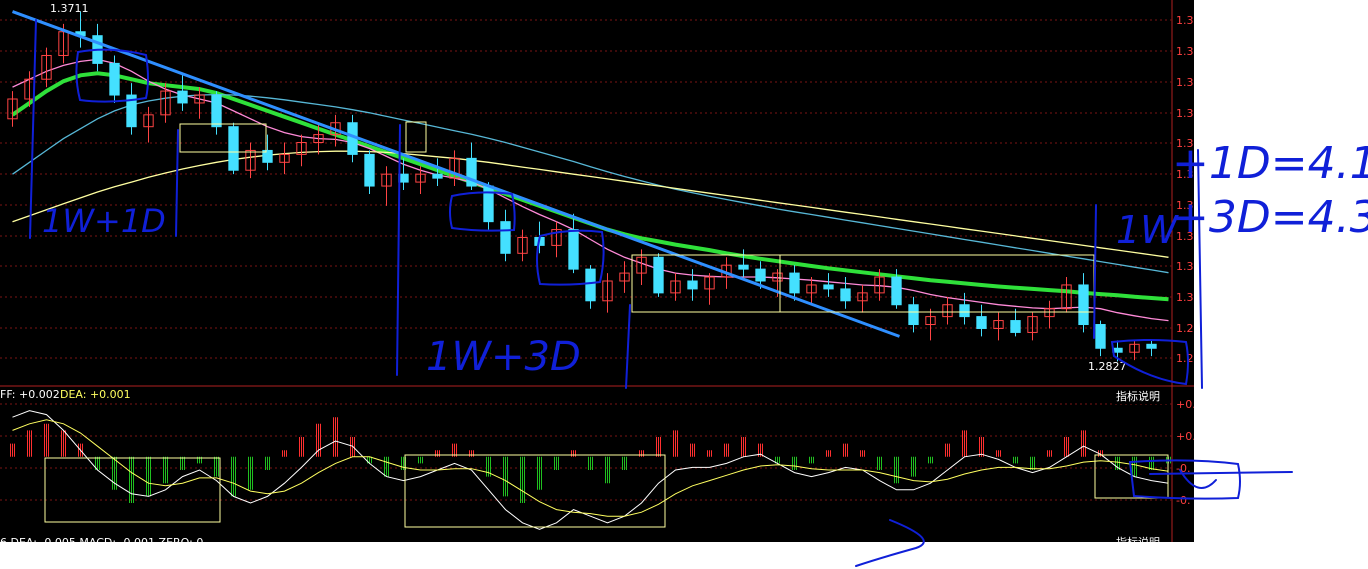 The image size is (1368, 569). What do you see at coordinates (597, 555) in the screenshot?
I see `white-margin-bottom` at bounding box center [597, 555].